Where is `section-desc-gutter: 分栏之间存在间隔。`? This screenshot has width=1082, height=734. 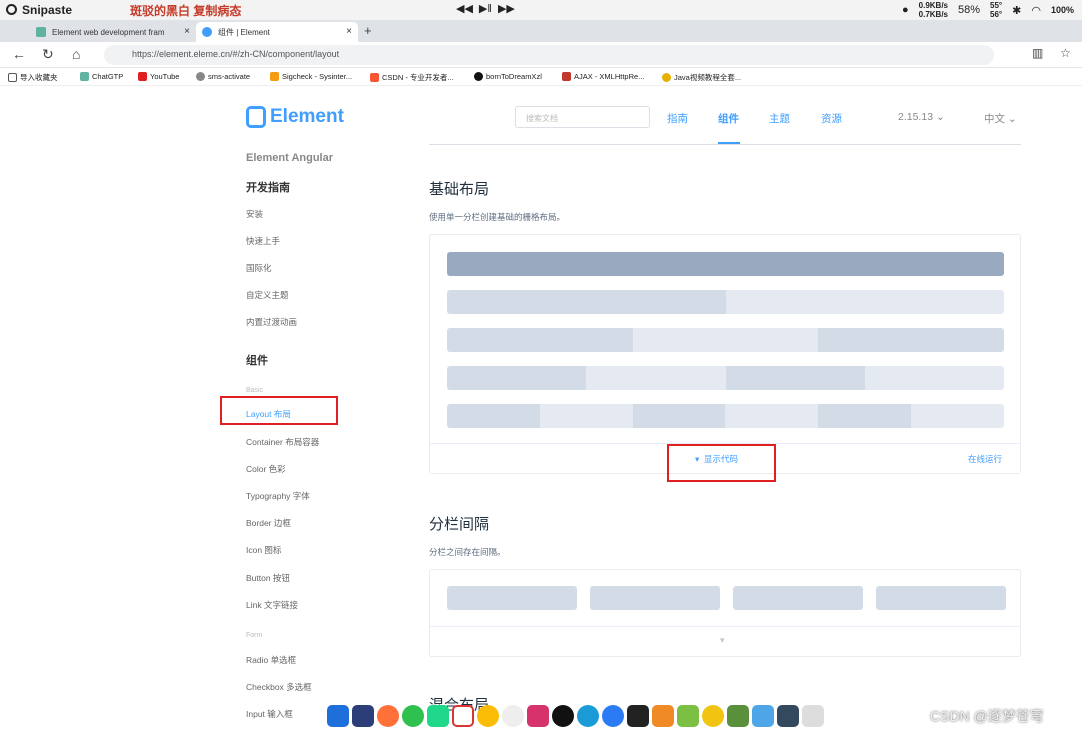 section-desc-gutter: 分栏之间存在间隔。 is located at coordinates (467, 552).